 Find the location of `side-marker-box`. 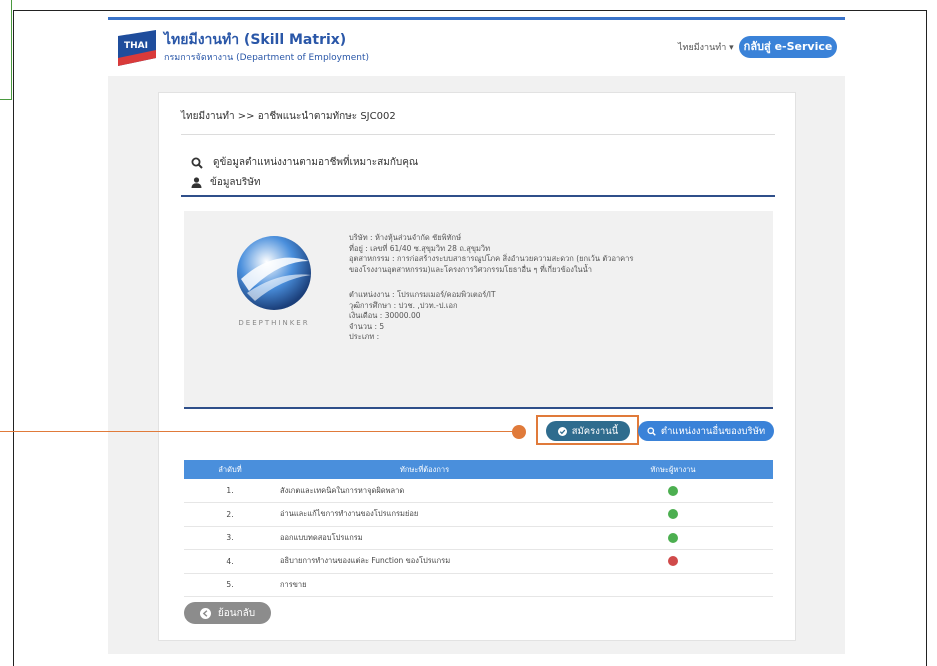

side-marker-box is located at coordinates (6, 50).